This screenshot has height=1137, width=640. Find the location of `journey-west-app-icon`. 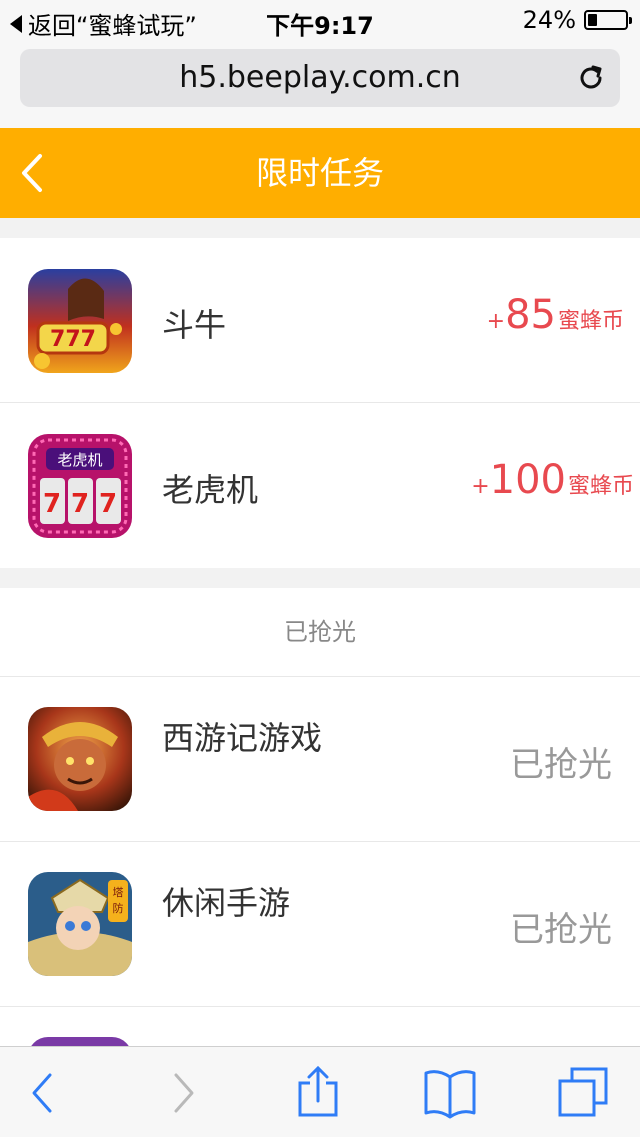

journey-west-app-icon is located at coordinates (80, 759).